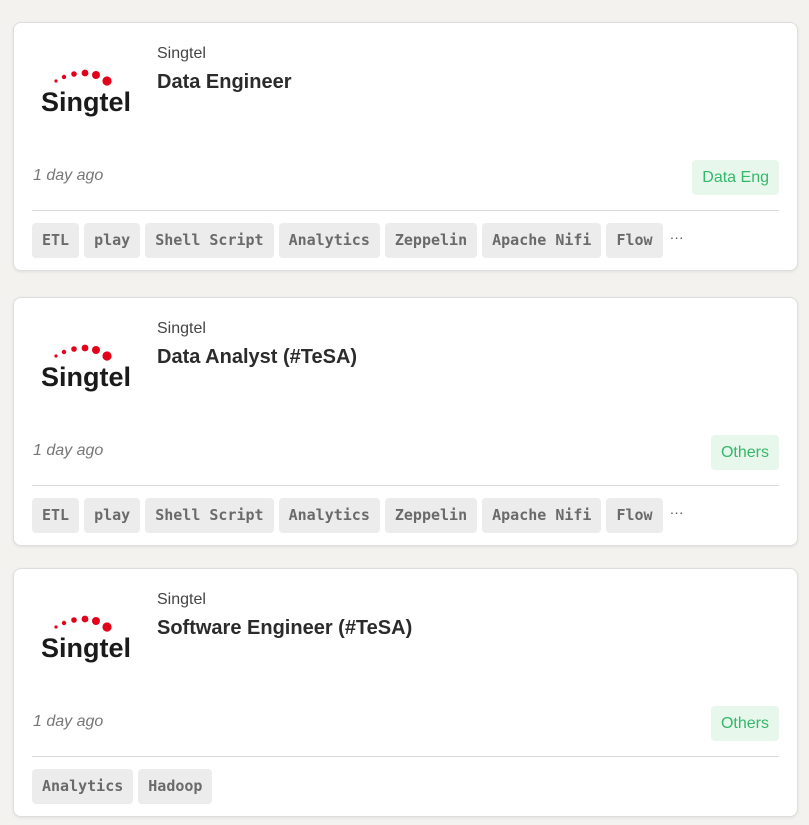 The width and height of the screenshot is (809, 825). Describe the element at coordinates (735, 177) in the screenshot. I see `category-badge: Data Eng` at that location.